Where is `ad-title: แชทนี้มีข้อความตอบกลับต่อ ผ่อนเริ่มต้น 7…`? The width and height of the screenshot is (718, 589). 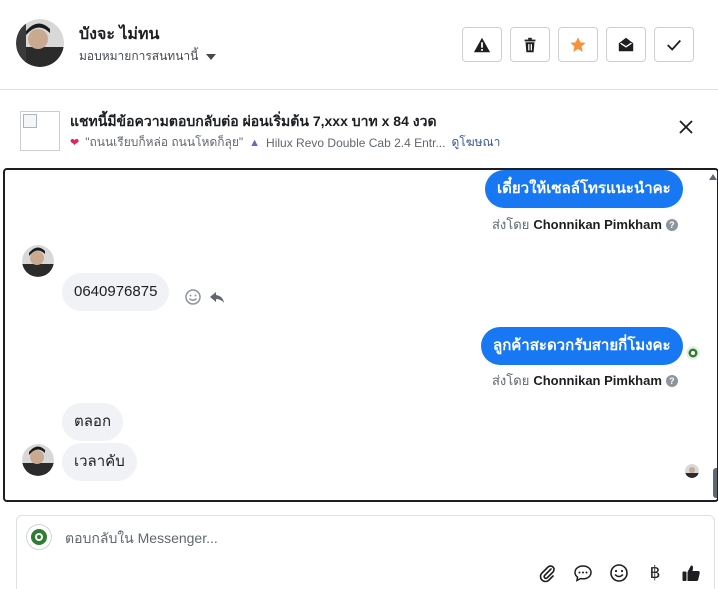 ad-title: แชทนี้มีข้อความตอบกลับต่อ ผ่อนเริ่มต้น 7… is located at coordinates (253, 121).